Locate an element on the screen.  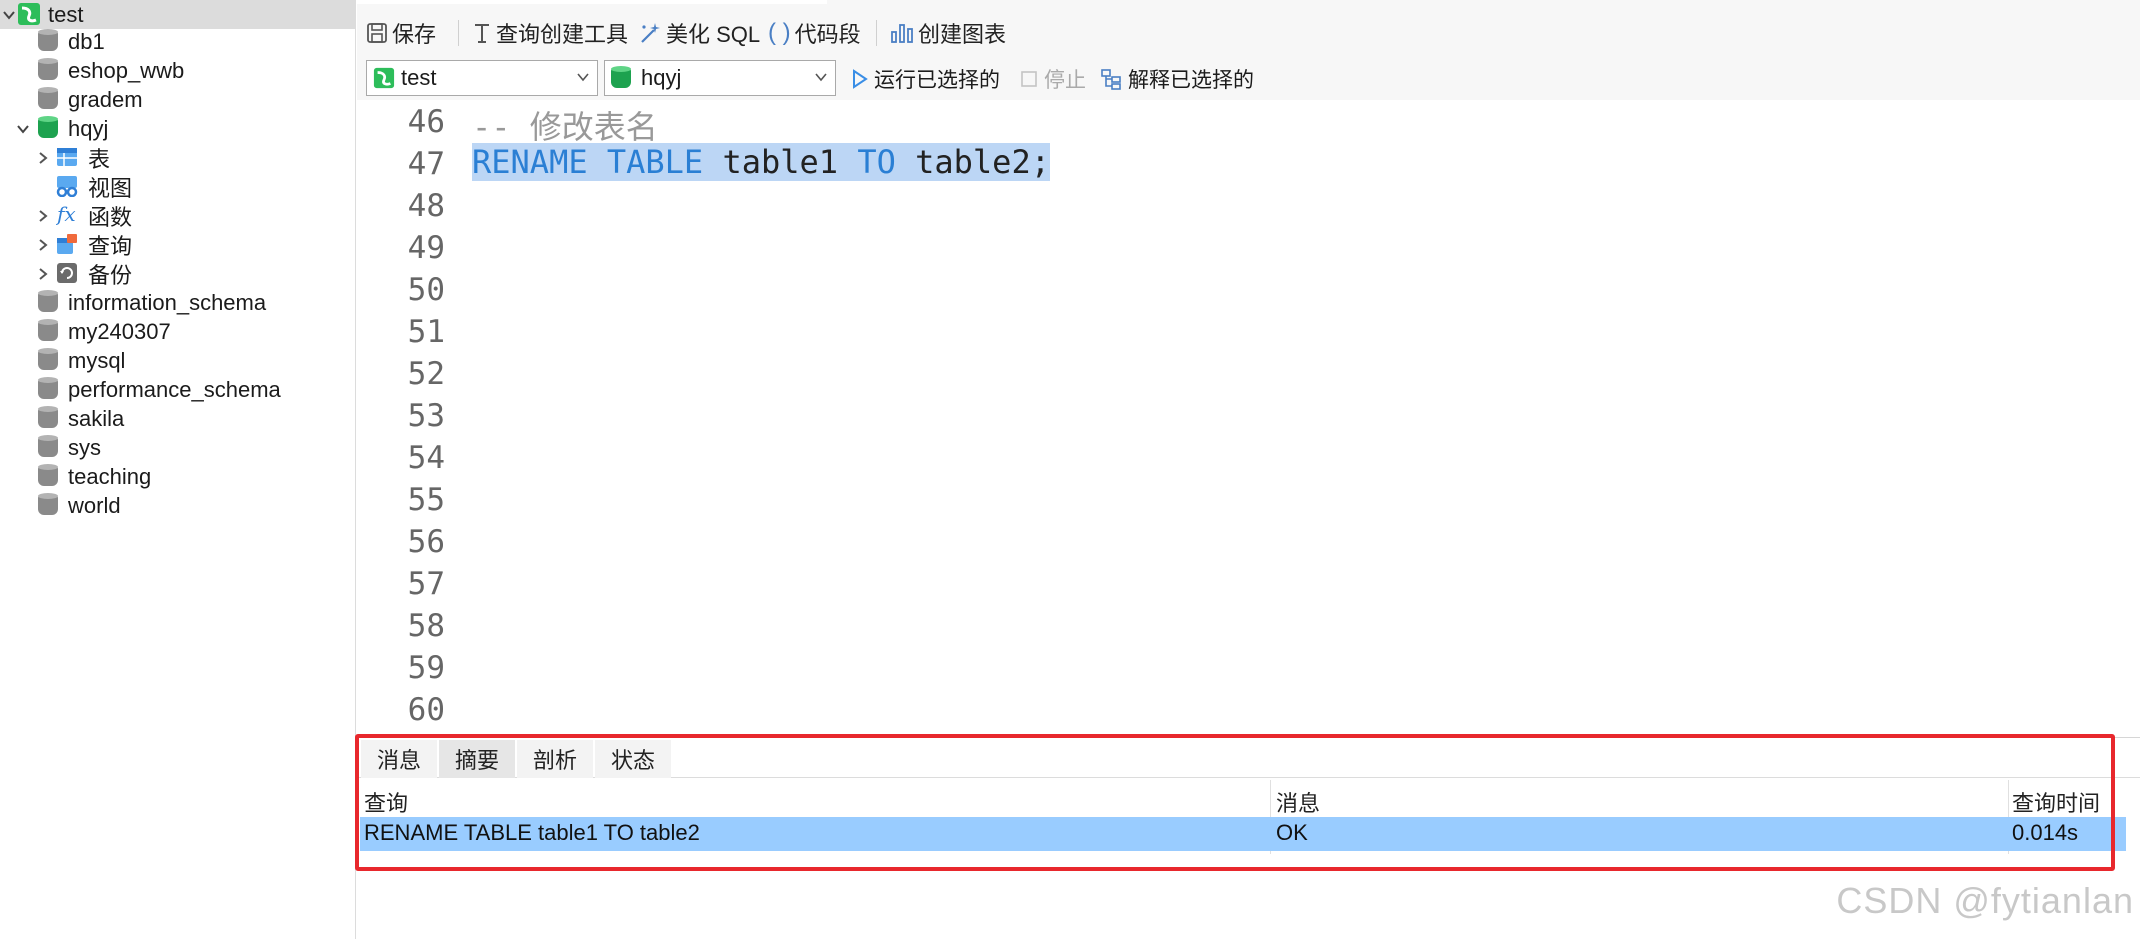
tab-summary: 摘要 is located at coordinates (477, 759).